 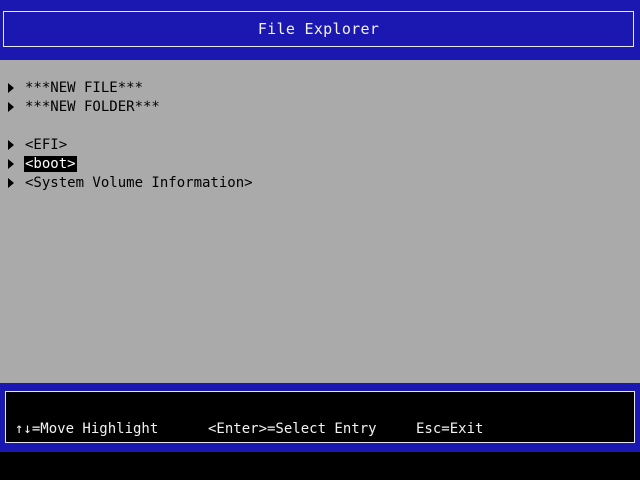 I want to click on list-item-system-volume-information: <System Volume Information>, so click(x=131, y=183).